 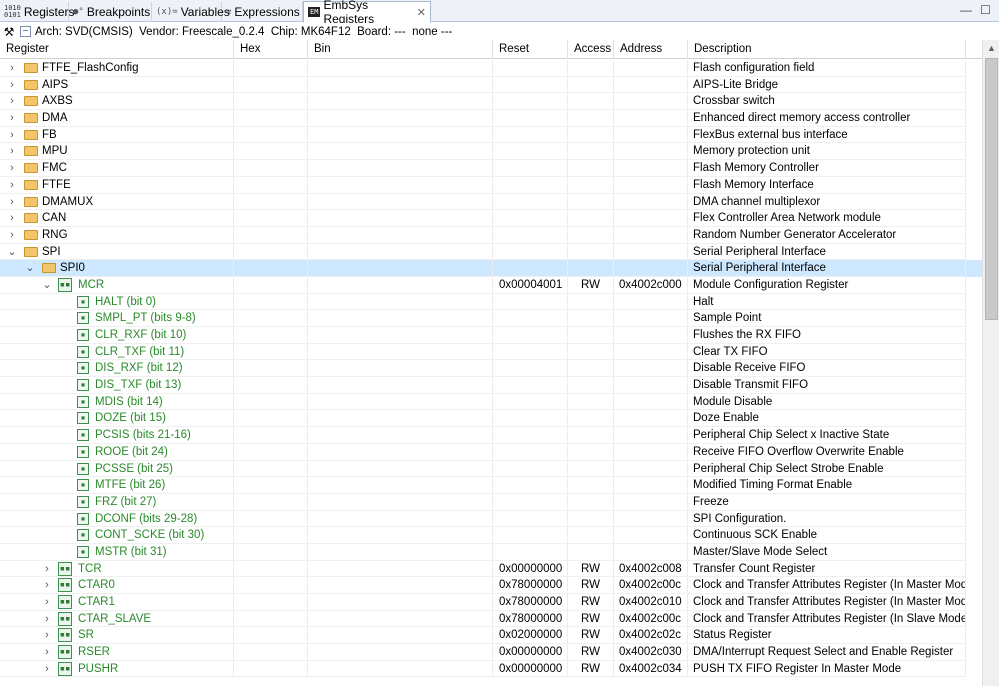 I want to click on close-icon: ✕, so click(x=421, y=12).